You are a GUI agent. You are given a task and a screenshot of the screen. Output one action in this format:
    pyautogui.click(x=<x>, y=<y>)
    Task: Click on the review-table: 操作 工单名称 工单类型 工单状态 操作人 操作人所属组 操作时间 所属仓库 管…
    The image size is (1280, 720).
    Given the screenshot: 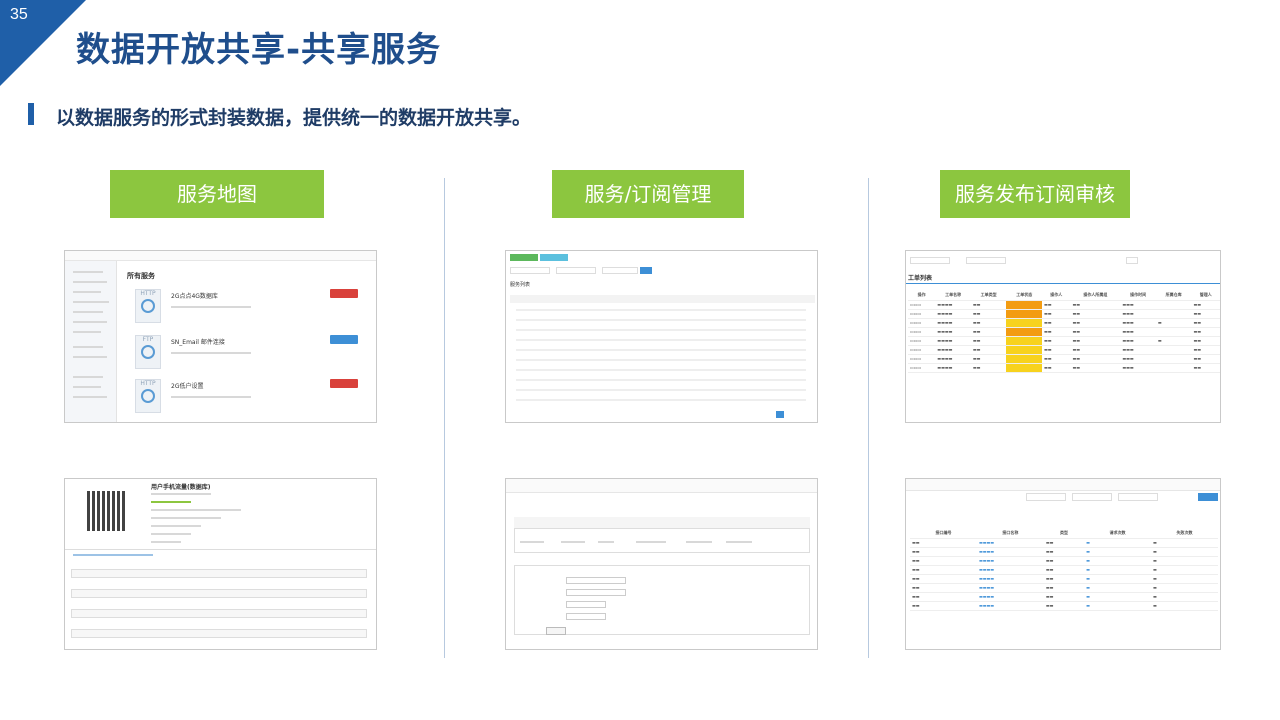 What is the action you would take?
    pyautogui.click(x=1064, y=332)
    